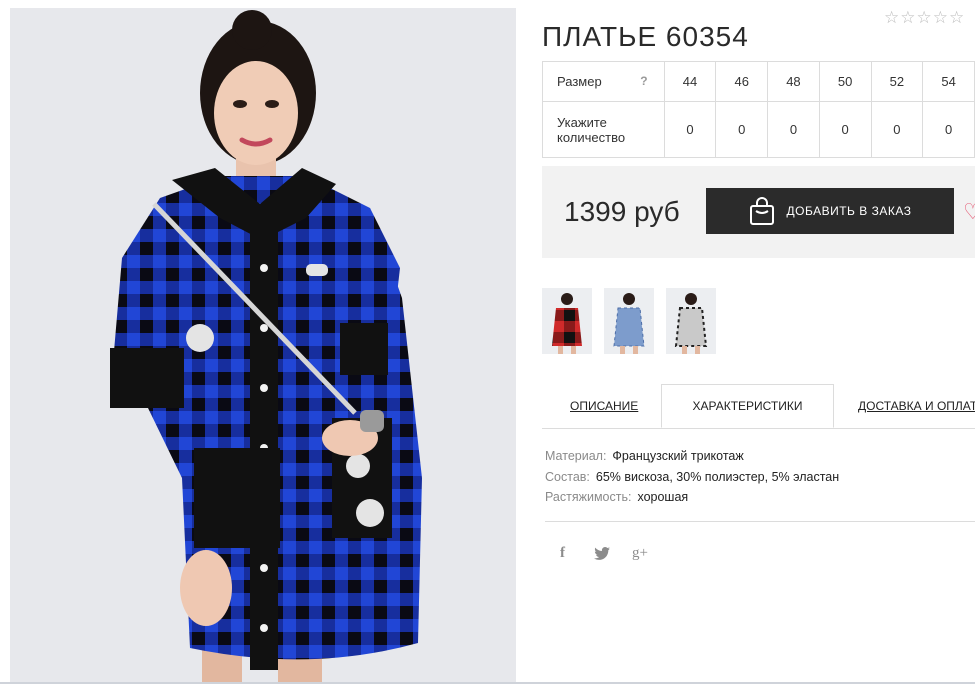 The height and width of the screenshot is (684, 975). What do you see at coordinates (603, 81) in the screenshot?
I see `size-row-header: Размер ?` at bounding box center [603, 81].